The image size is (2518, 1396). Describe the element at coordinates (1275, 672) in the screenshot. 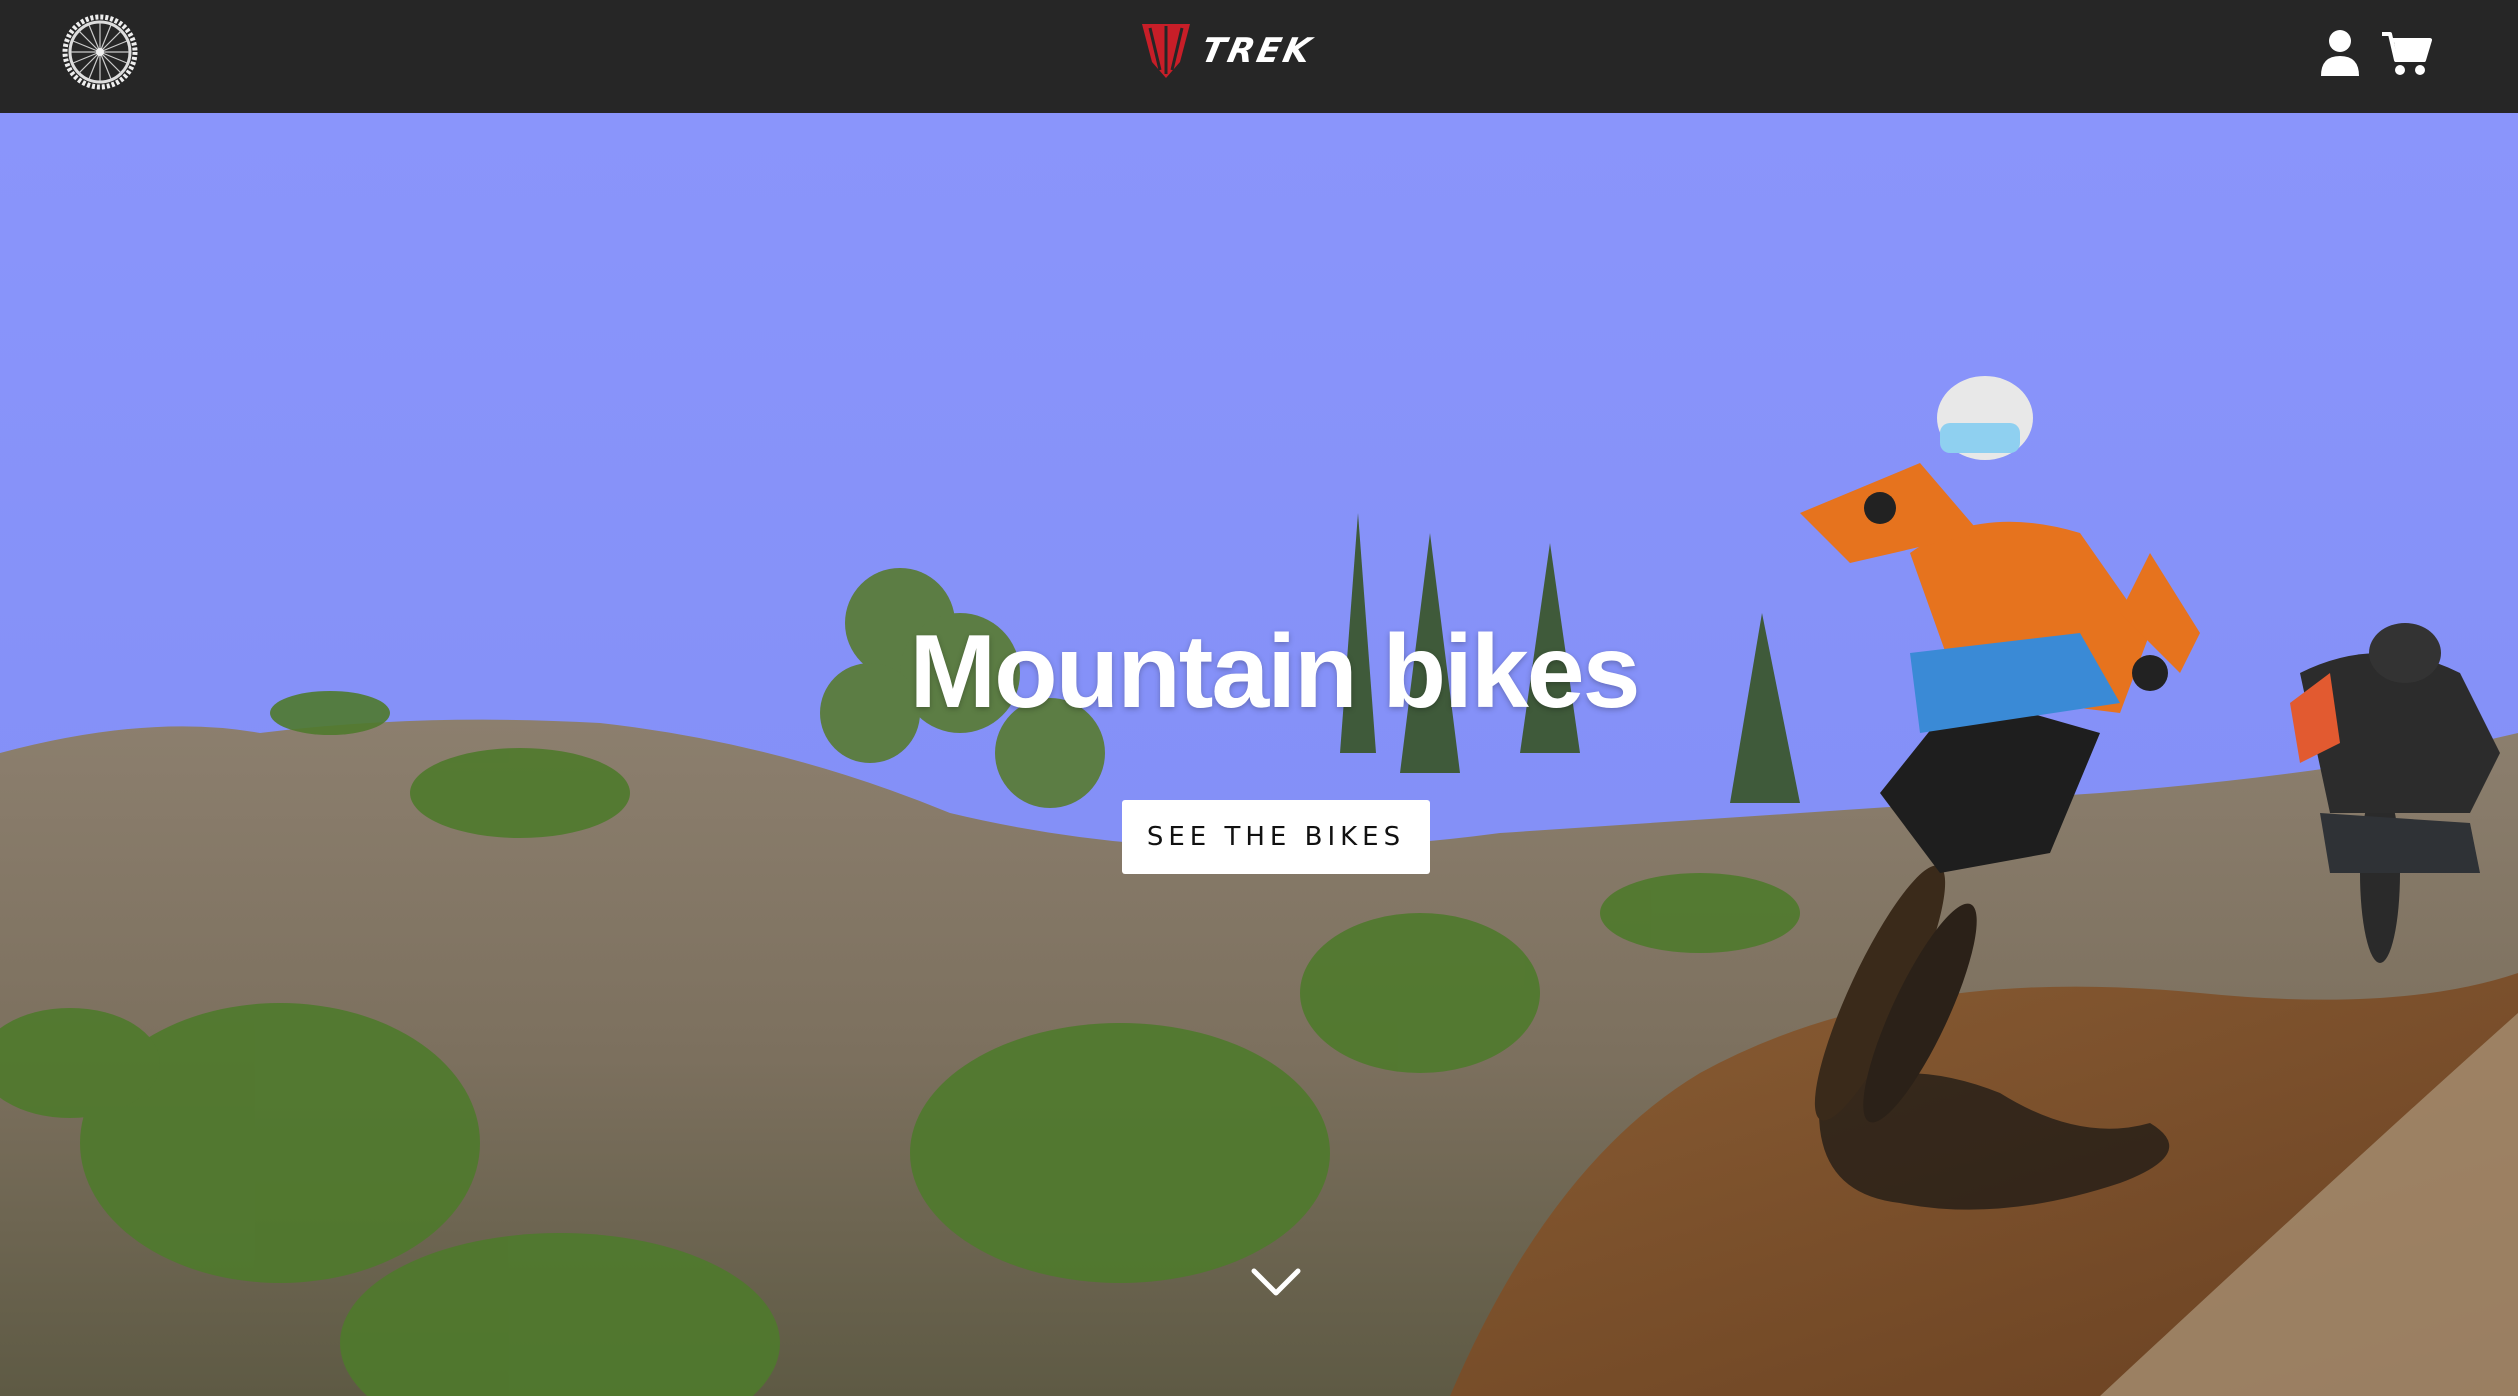

I see `hero-title: Mountain bikes` at that location.